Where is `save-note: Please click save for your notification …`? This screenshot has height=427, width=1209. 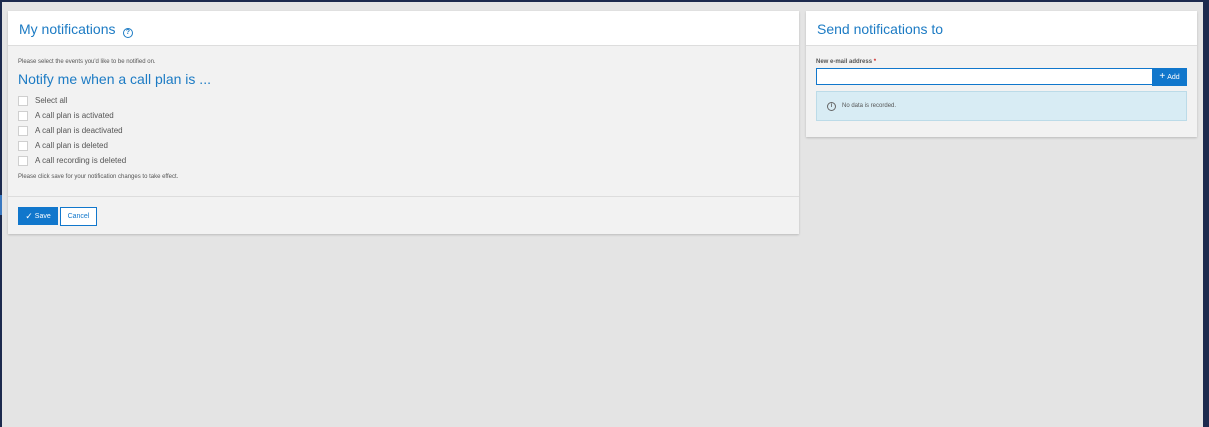
save-note: Please click save for your notification … is located at coordinates (98, 177).